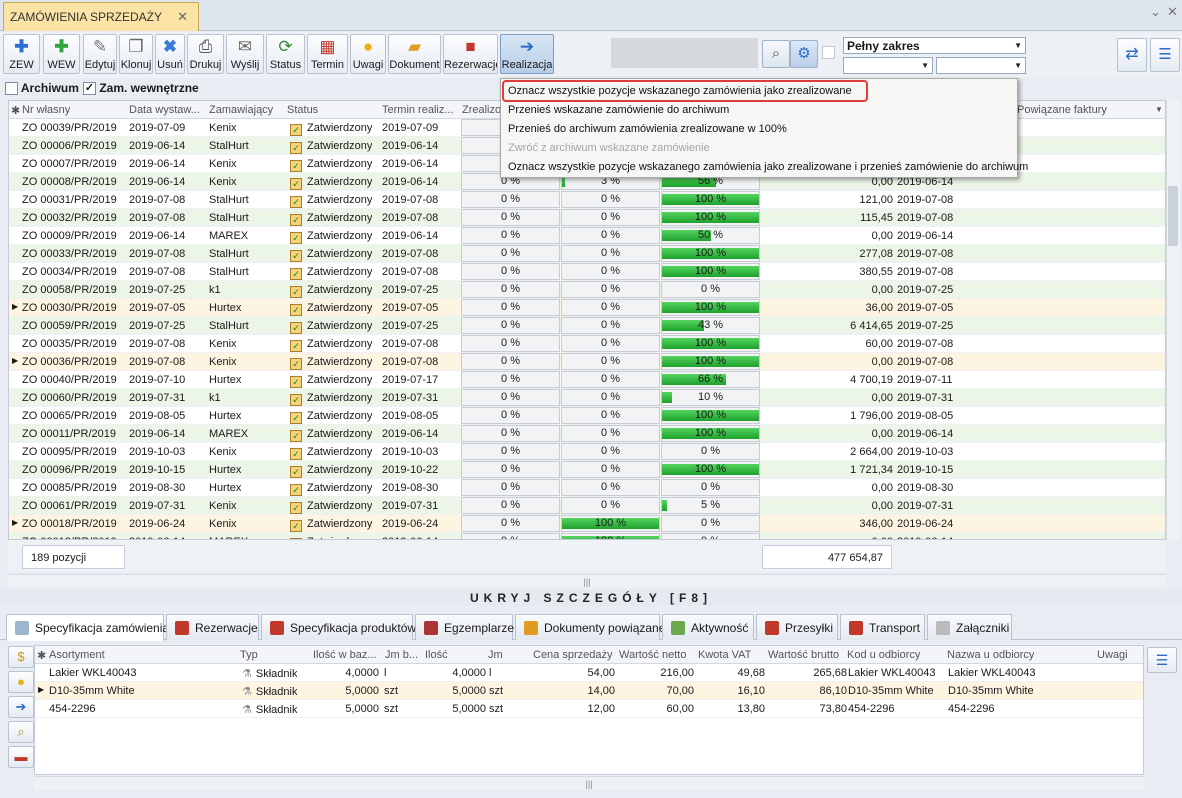 The width and height of the screenshot is (1182, 798). I want to click on tab-egzemplarze: Egzemplarze, so click(464, 627).